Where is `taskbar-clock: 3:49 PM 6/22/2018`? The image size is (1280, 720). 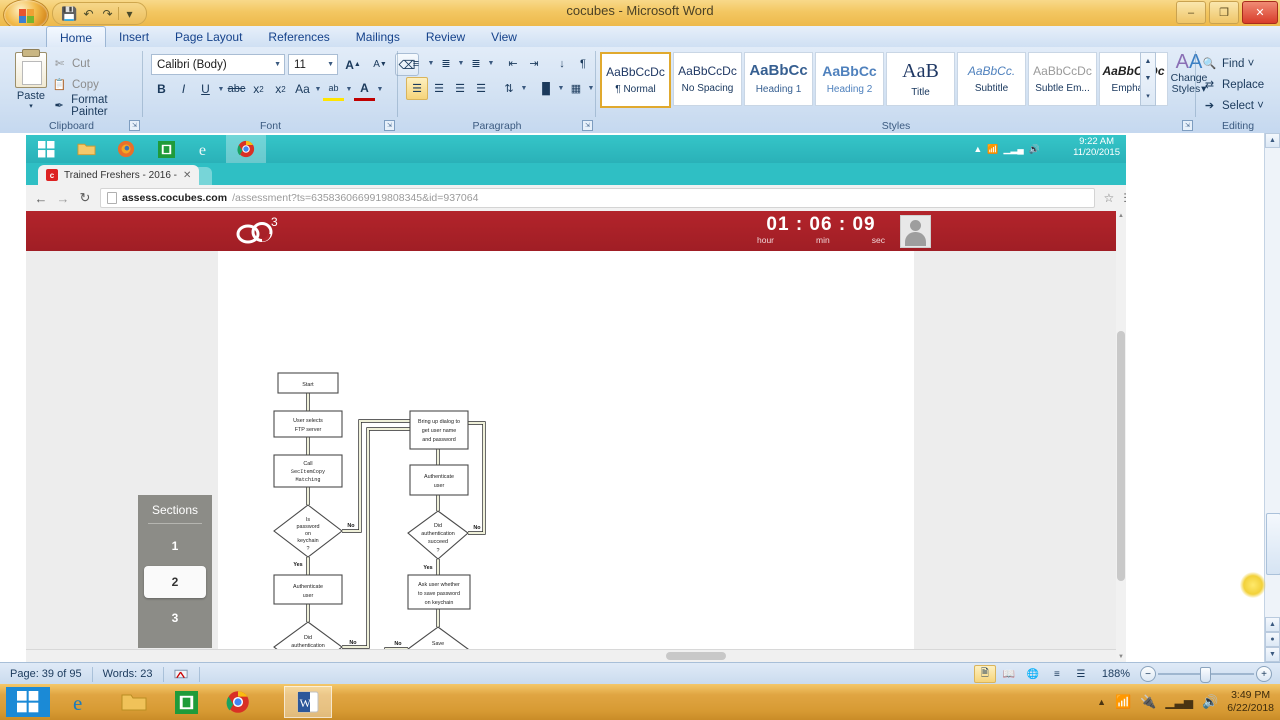 taskbar-clock: 3:49 PM 6/22/2018 is located at coordinates (1250, 702).